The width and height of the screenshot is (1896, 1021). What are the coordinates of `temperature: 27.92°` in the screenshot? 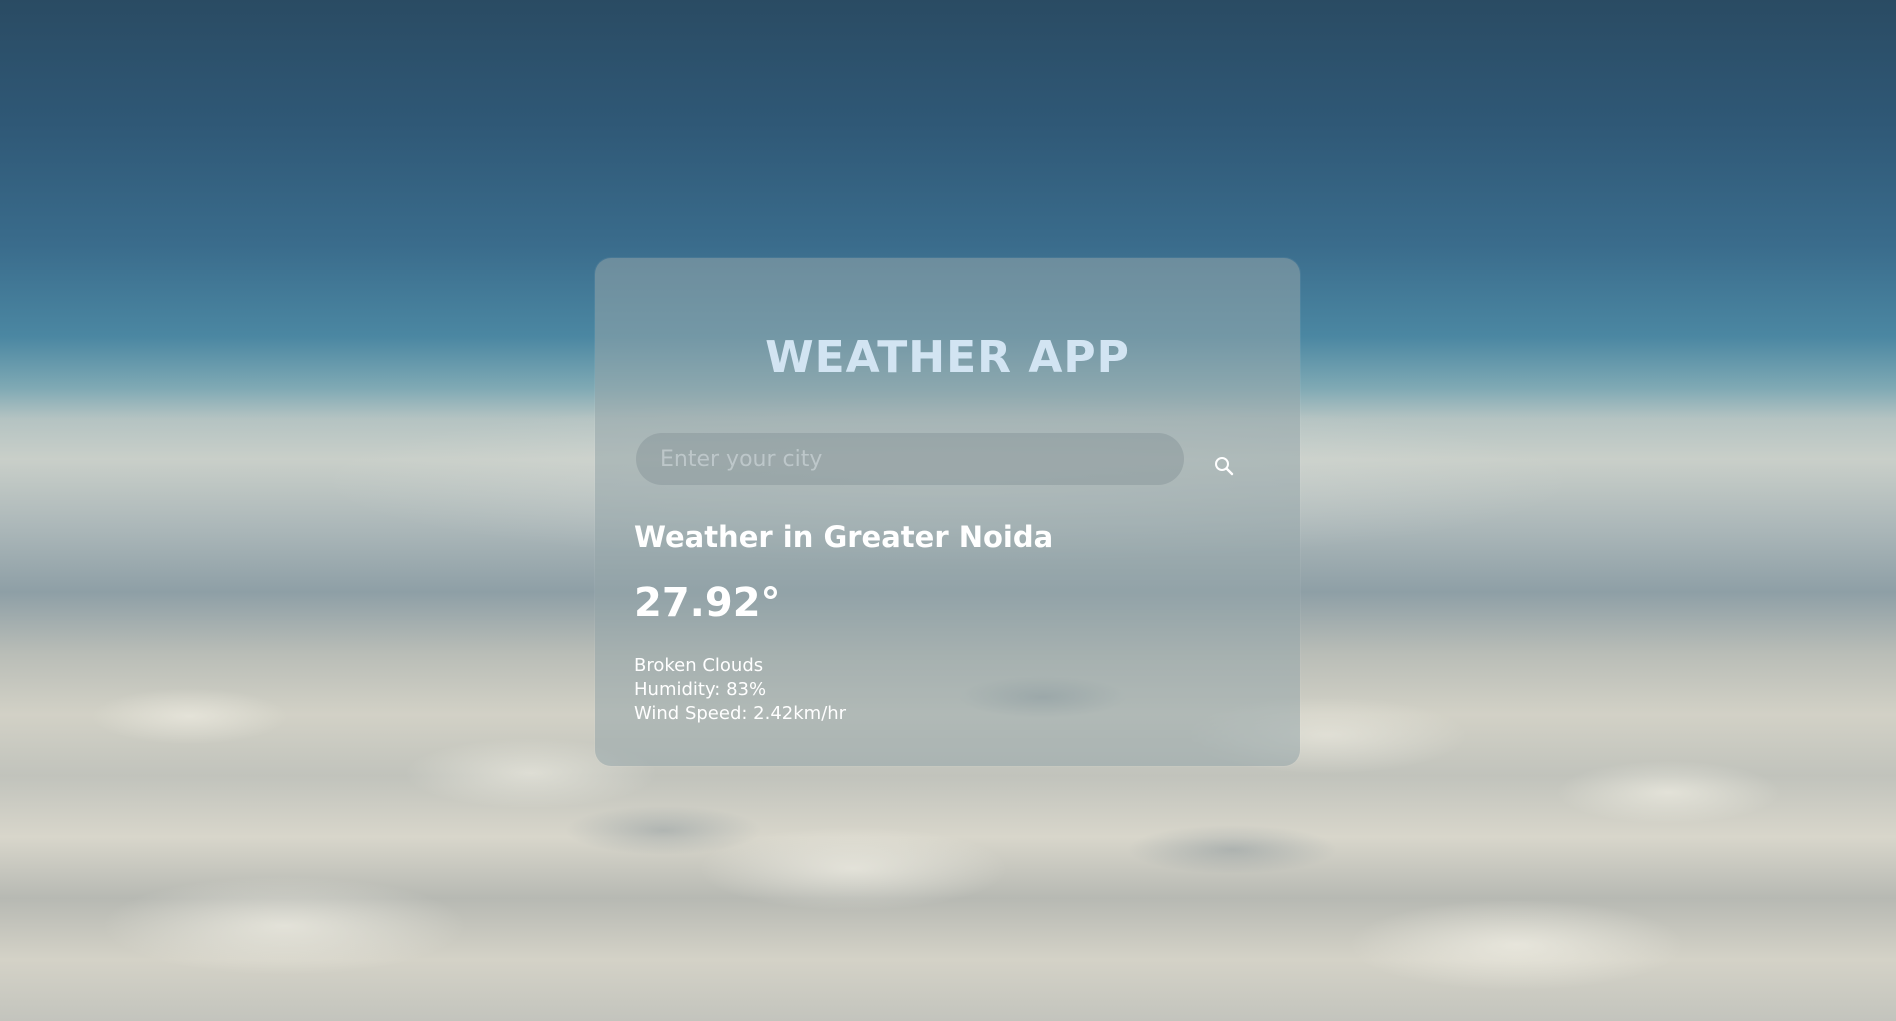 It's located at (707, 603).